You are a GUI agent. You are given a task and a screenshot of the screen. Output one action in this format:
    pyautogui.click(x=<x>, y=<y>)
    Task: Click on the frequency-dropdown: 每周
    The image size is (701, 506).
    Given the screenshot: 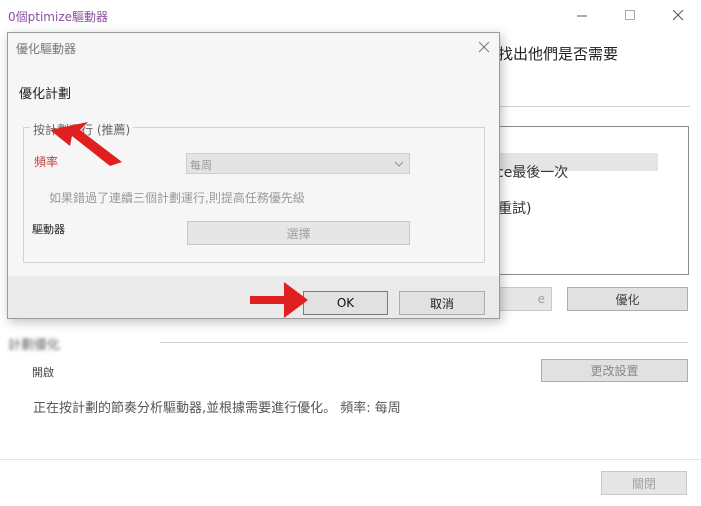 What is the action you would take?
    pyautogui.click(x=298, y=163)
    